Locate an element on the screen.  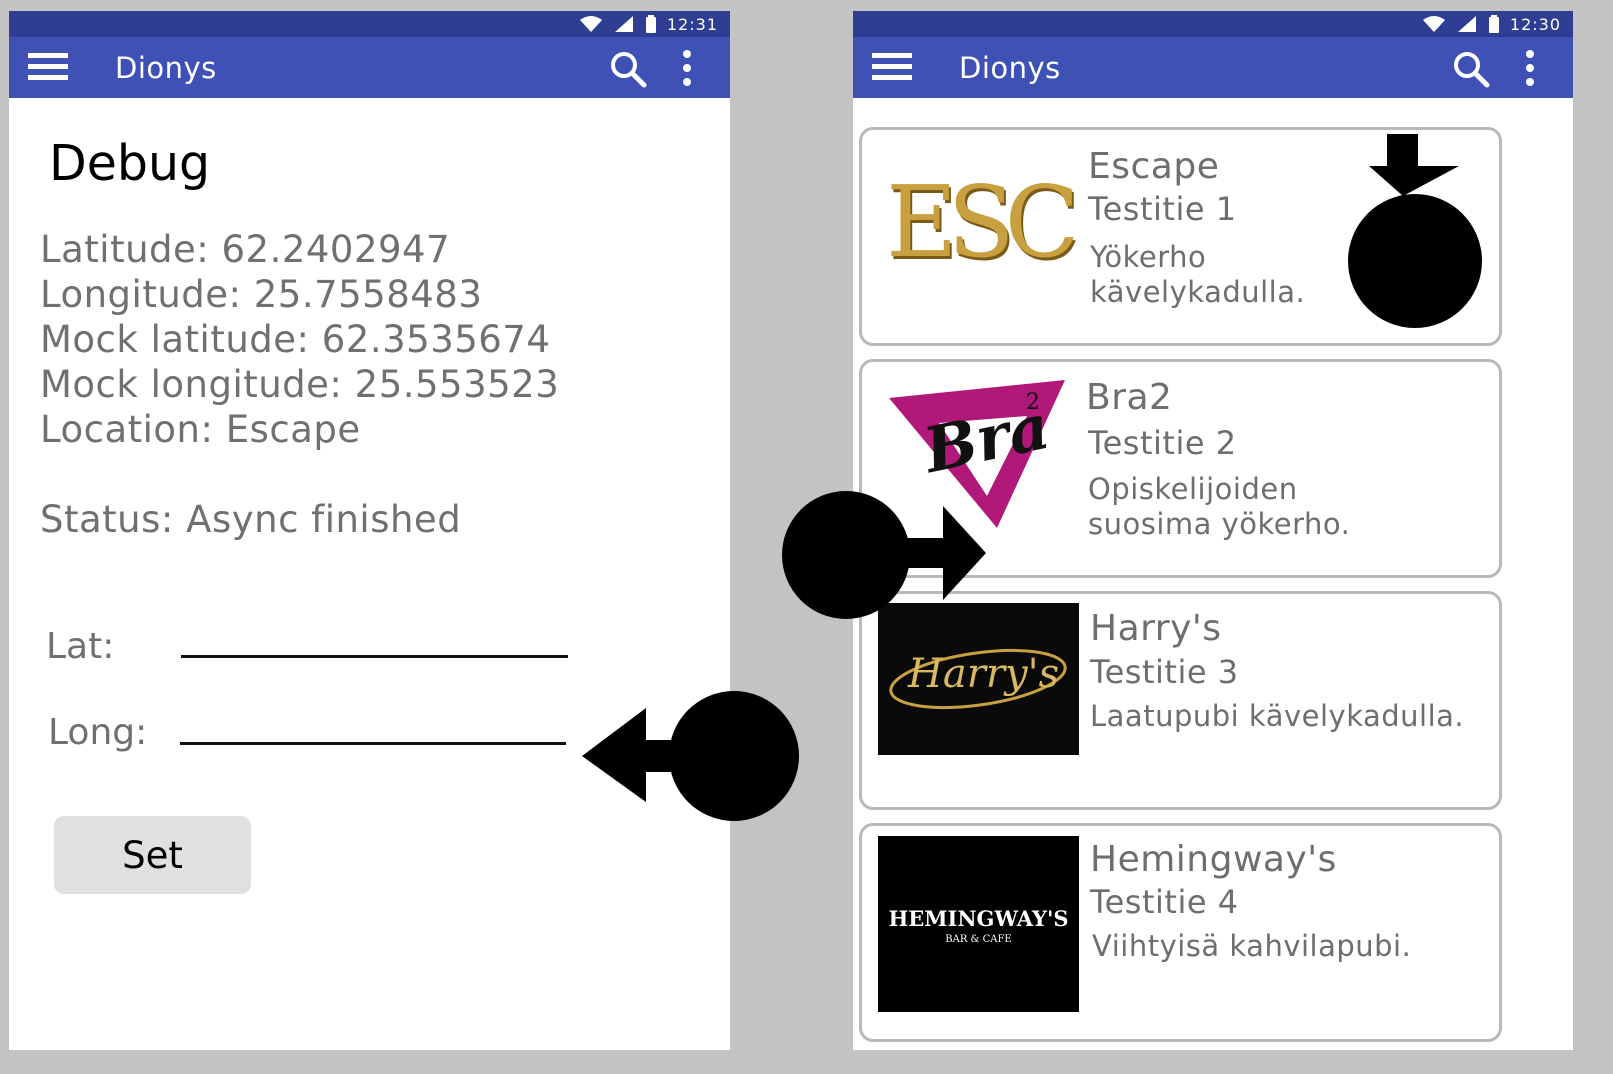
venue-description: Viihtyisä kahvilapubi. is located at coordinates (1252, 946).